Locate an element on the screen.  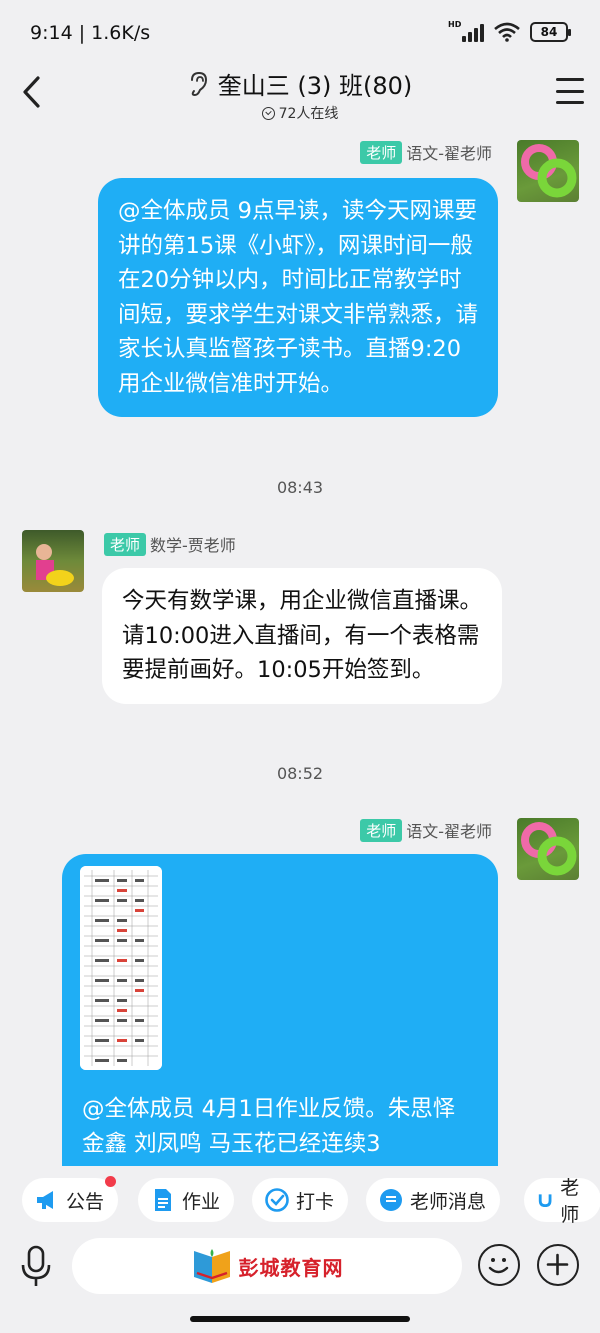
quick-actions: 公告 作业 打卡 老师消息 老师 is located at coordinates (300, 1201).